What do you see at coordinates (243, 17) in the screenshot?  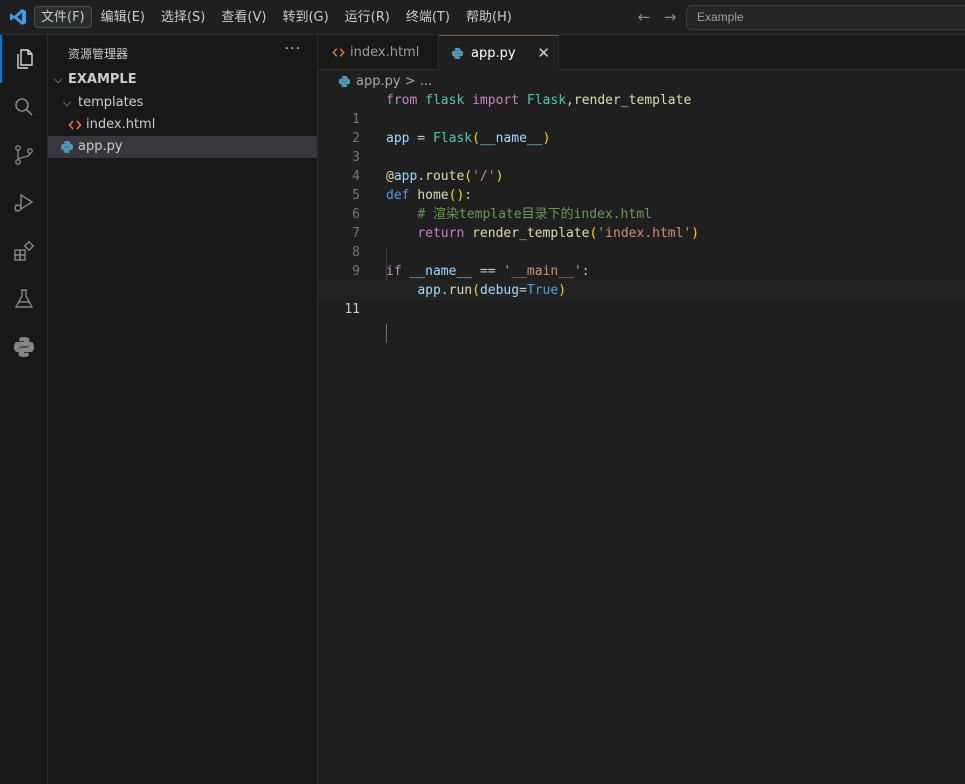 I see `menu-view: 查看(V)` at bounding box center [243, 17].